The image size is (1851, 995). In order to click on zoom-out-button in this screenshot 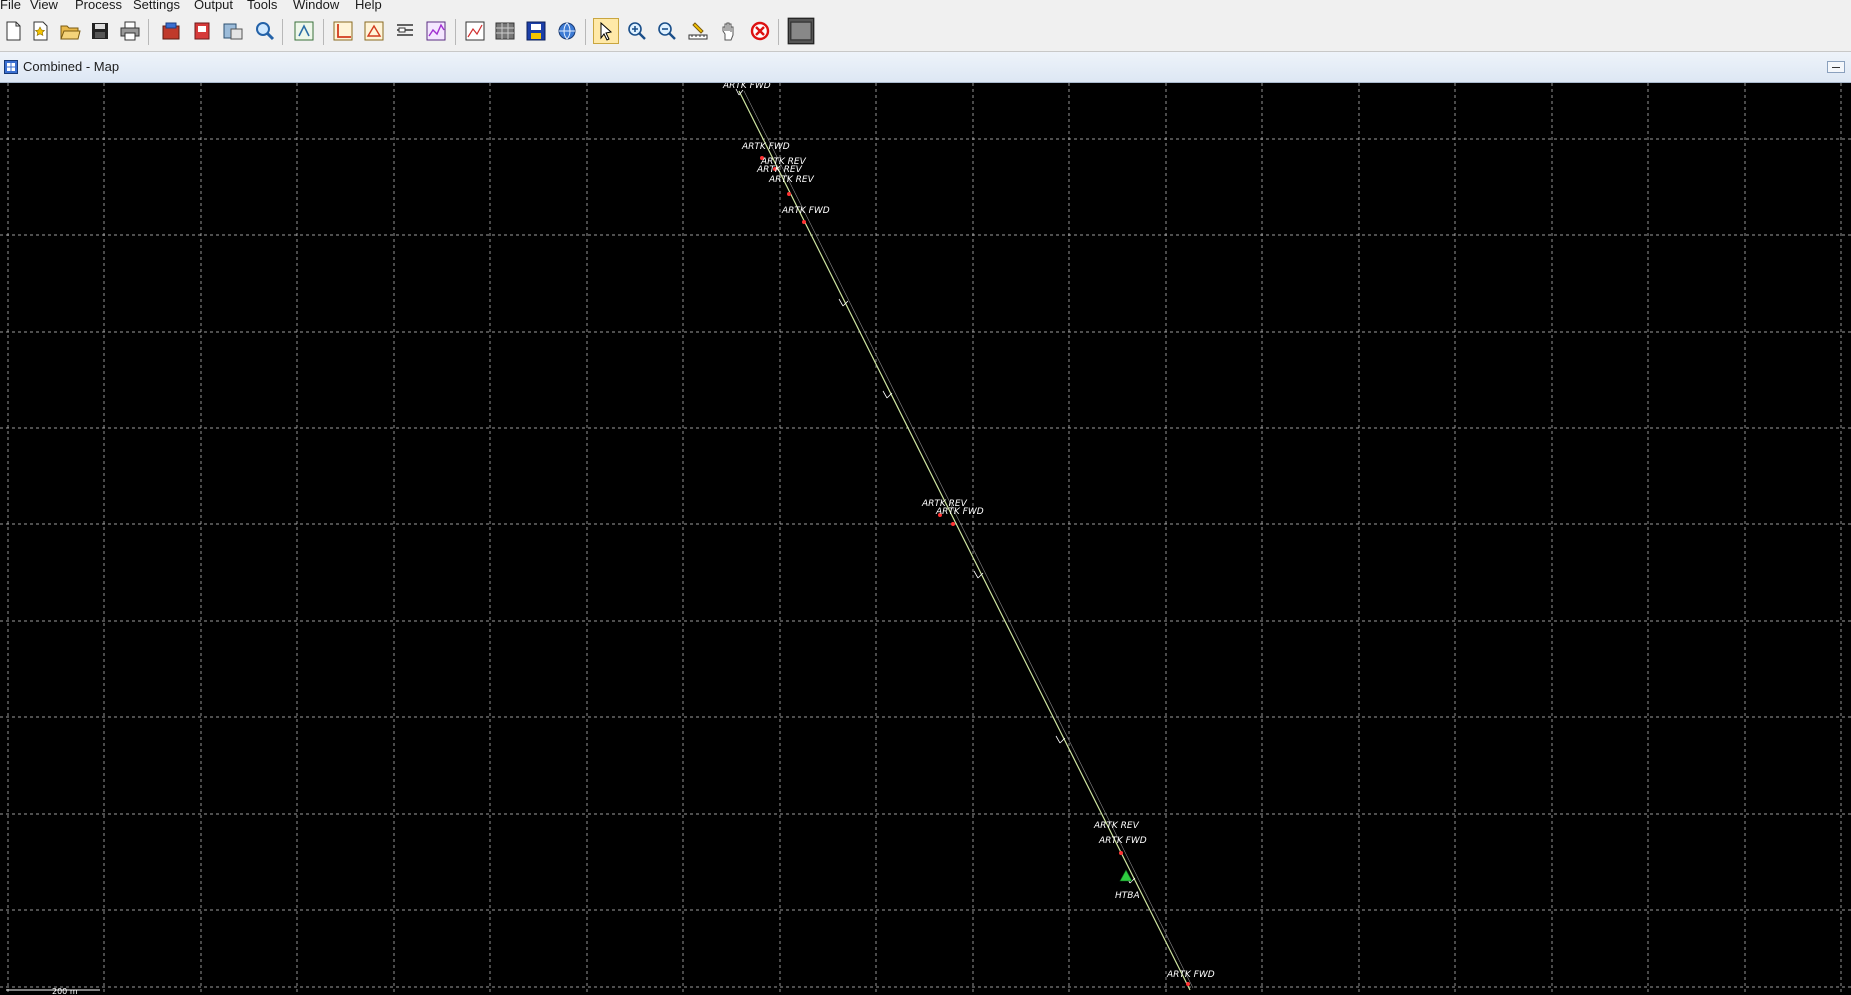, I will do `click(667, 31)`.